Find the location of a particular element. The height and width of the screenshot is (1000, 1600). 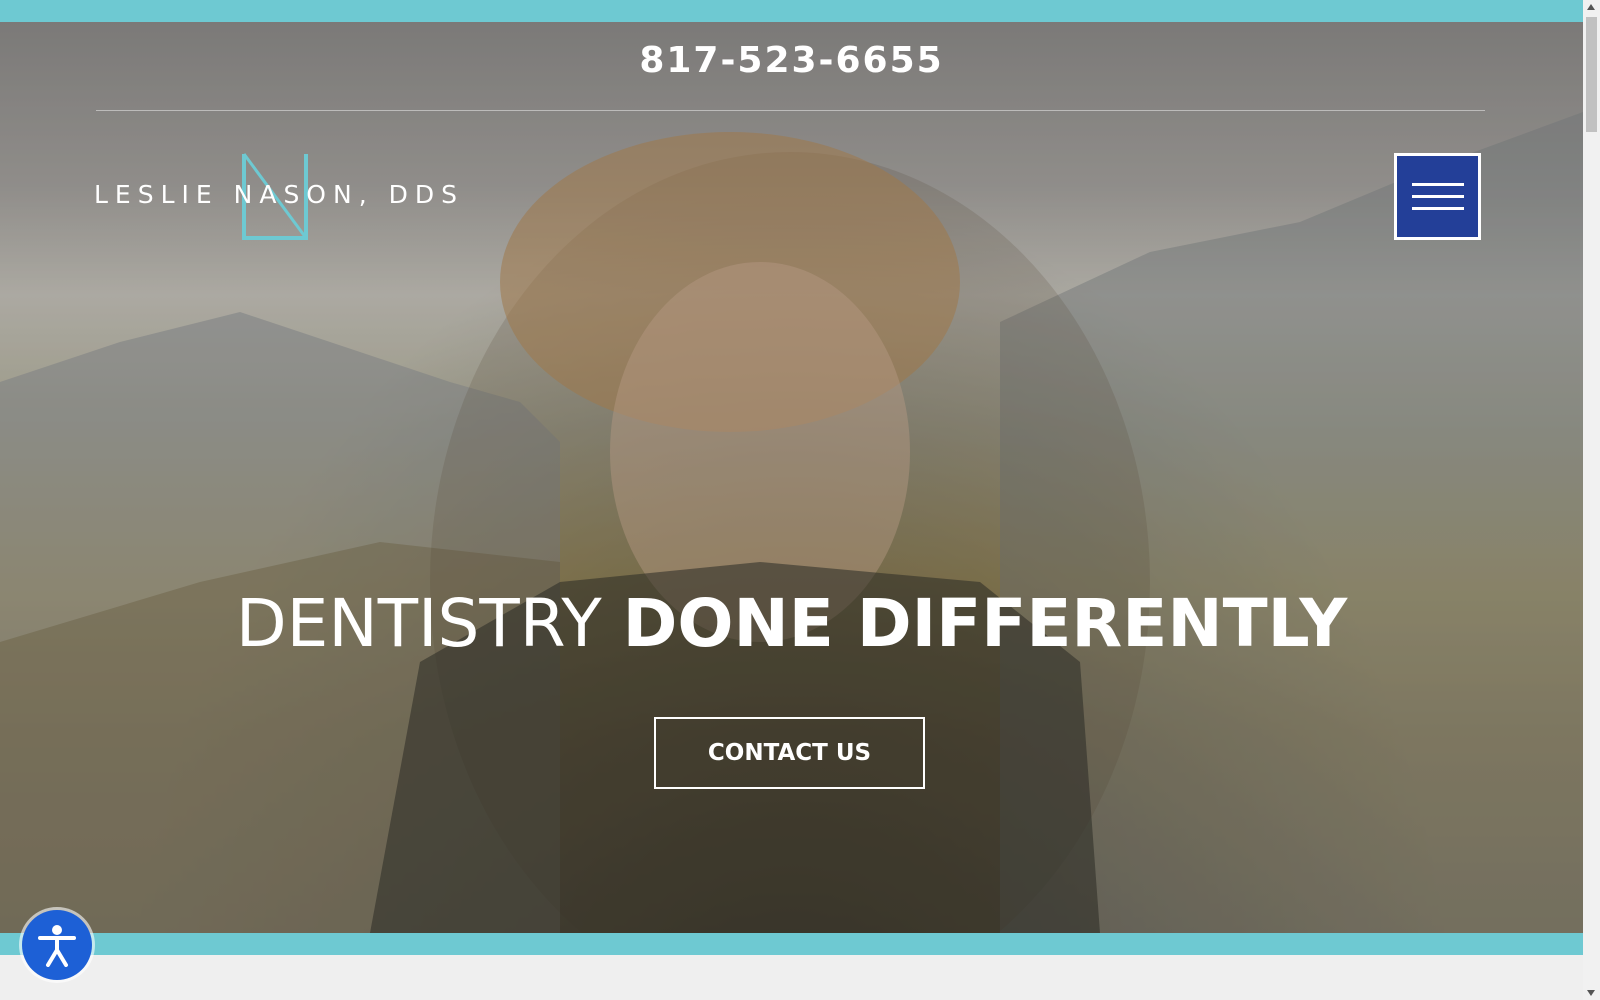

headline-light: DENTISTRY is located at coordinates (418, 623).